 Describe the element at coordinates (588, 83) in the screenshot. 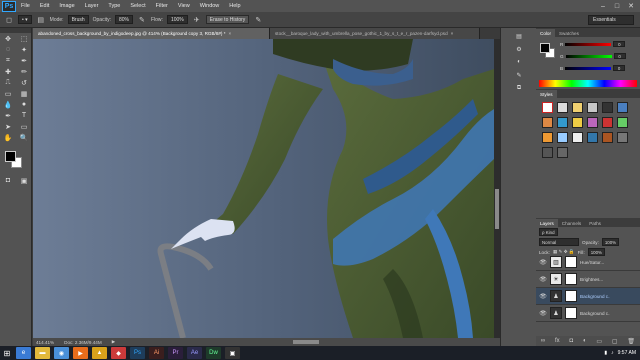

I see `color-spectrum` at that location.